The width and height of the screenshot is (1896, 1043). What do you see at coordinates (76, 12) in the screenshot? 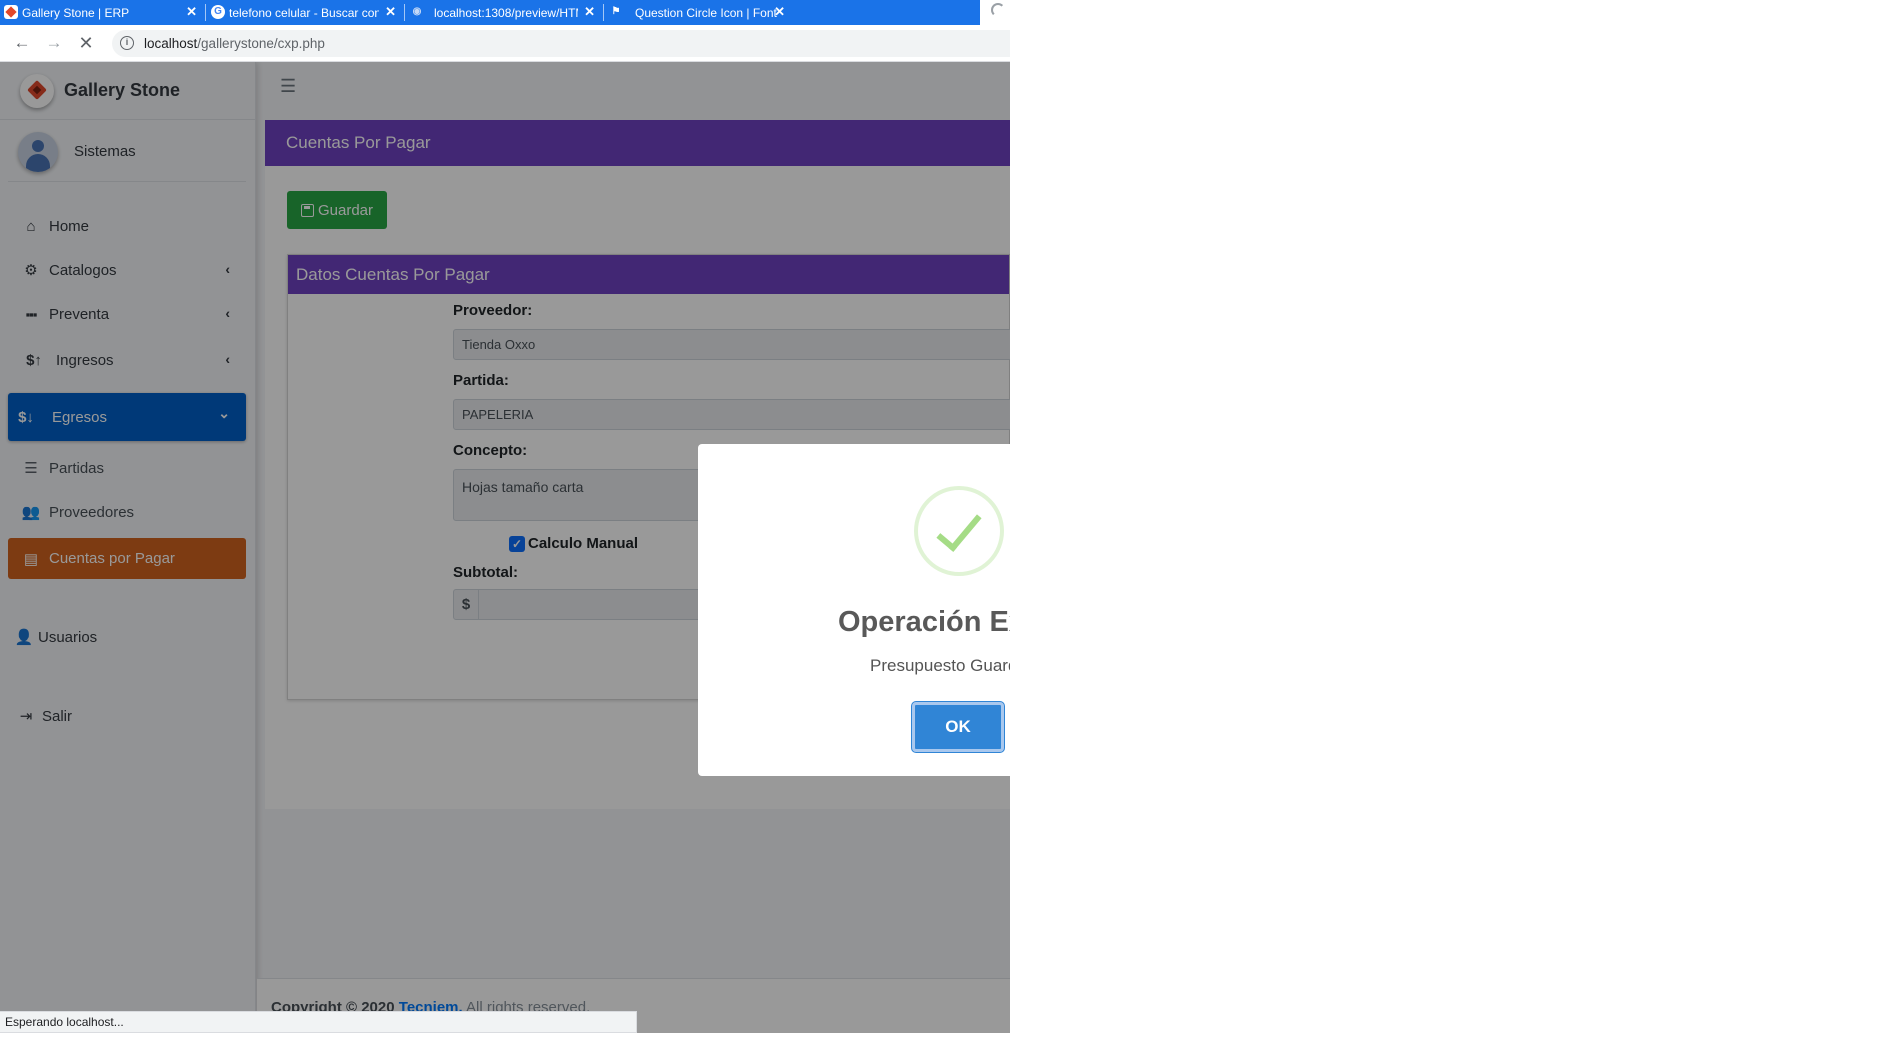
I see `tab-title: Gallery Stone | ERP` at bounding box center [76, 12].